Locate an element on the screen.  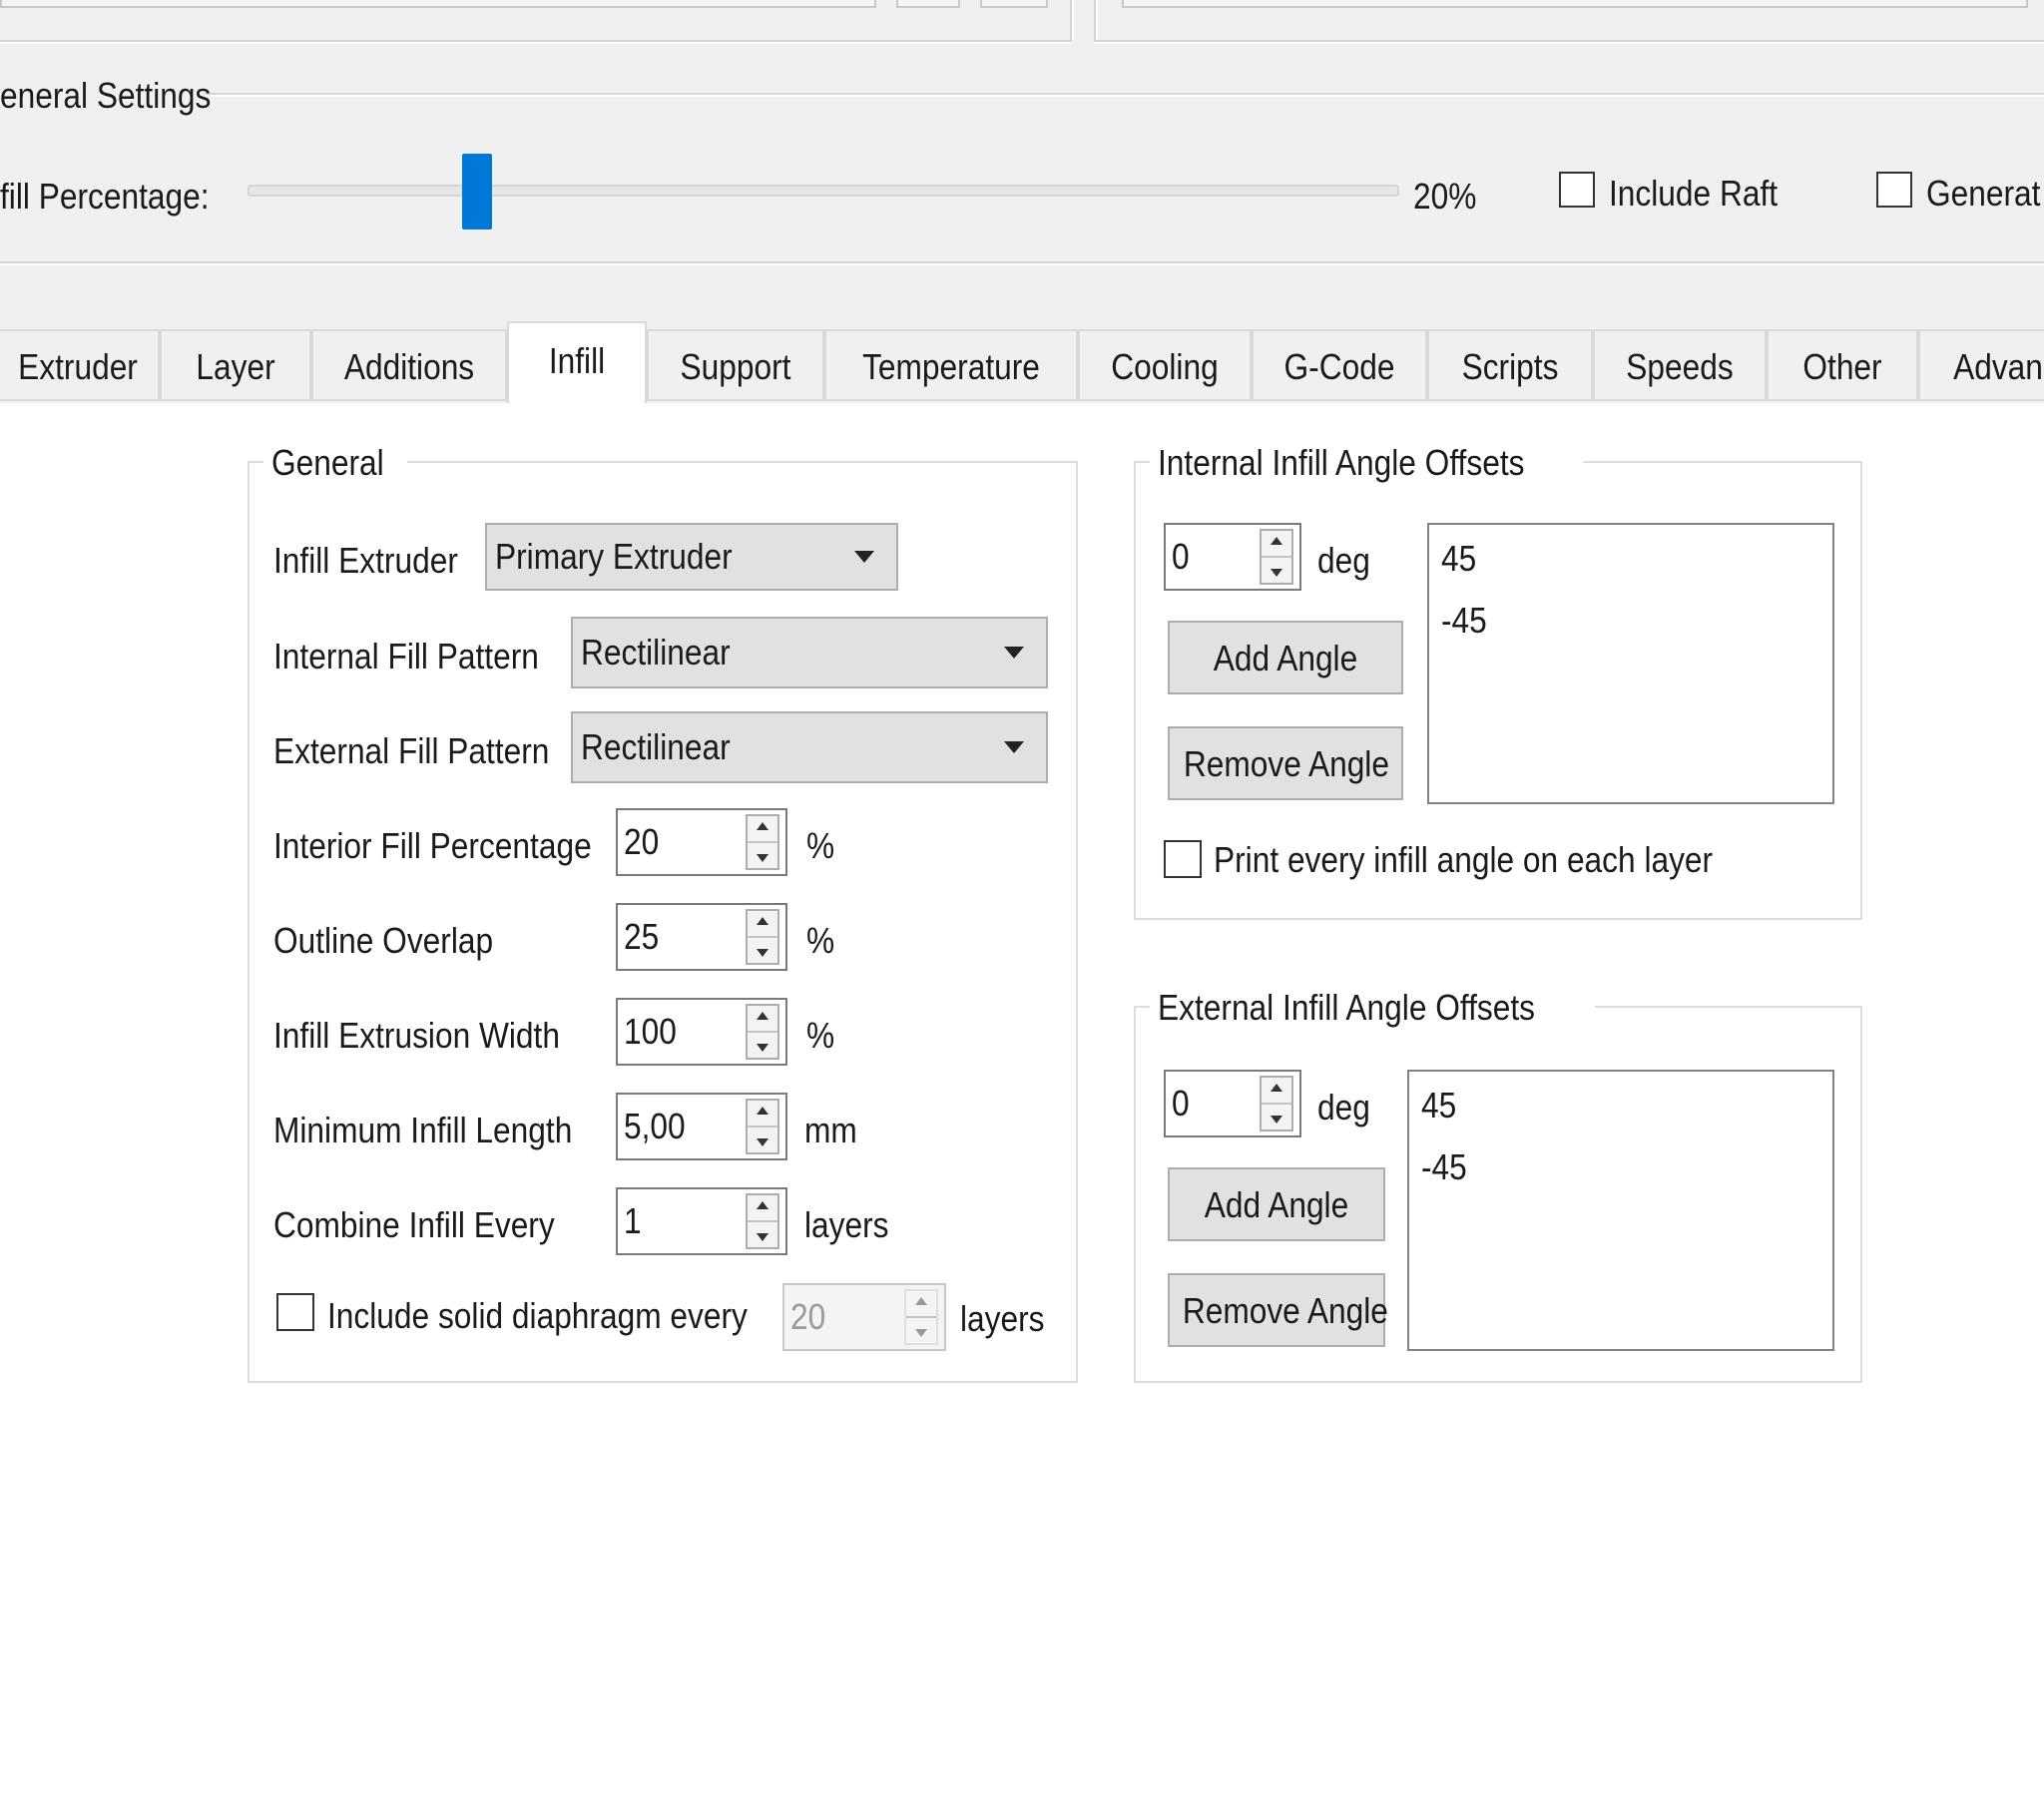
tab-advanced: Advan is located at coordinates (1981, 364).